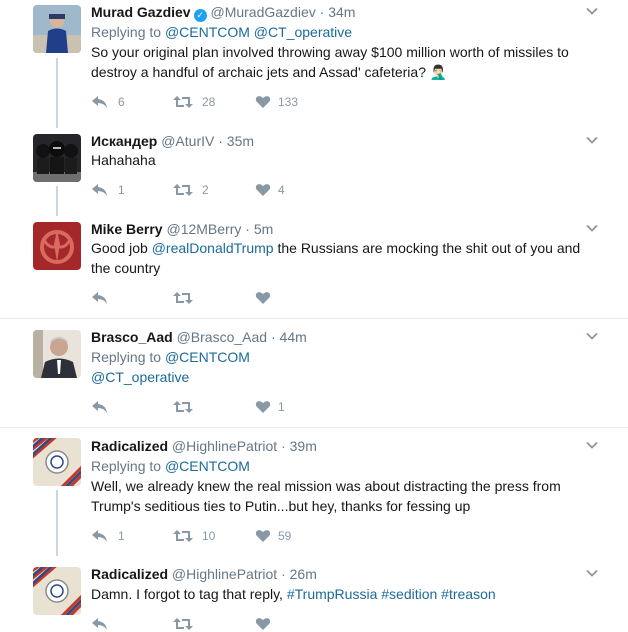 The image size is (628, 632). What do you see at coordinates (280, 536) in the screenshot?
I see `like-button: 59` at bounding box center [280, 536].